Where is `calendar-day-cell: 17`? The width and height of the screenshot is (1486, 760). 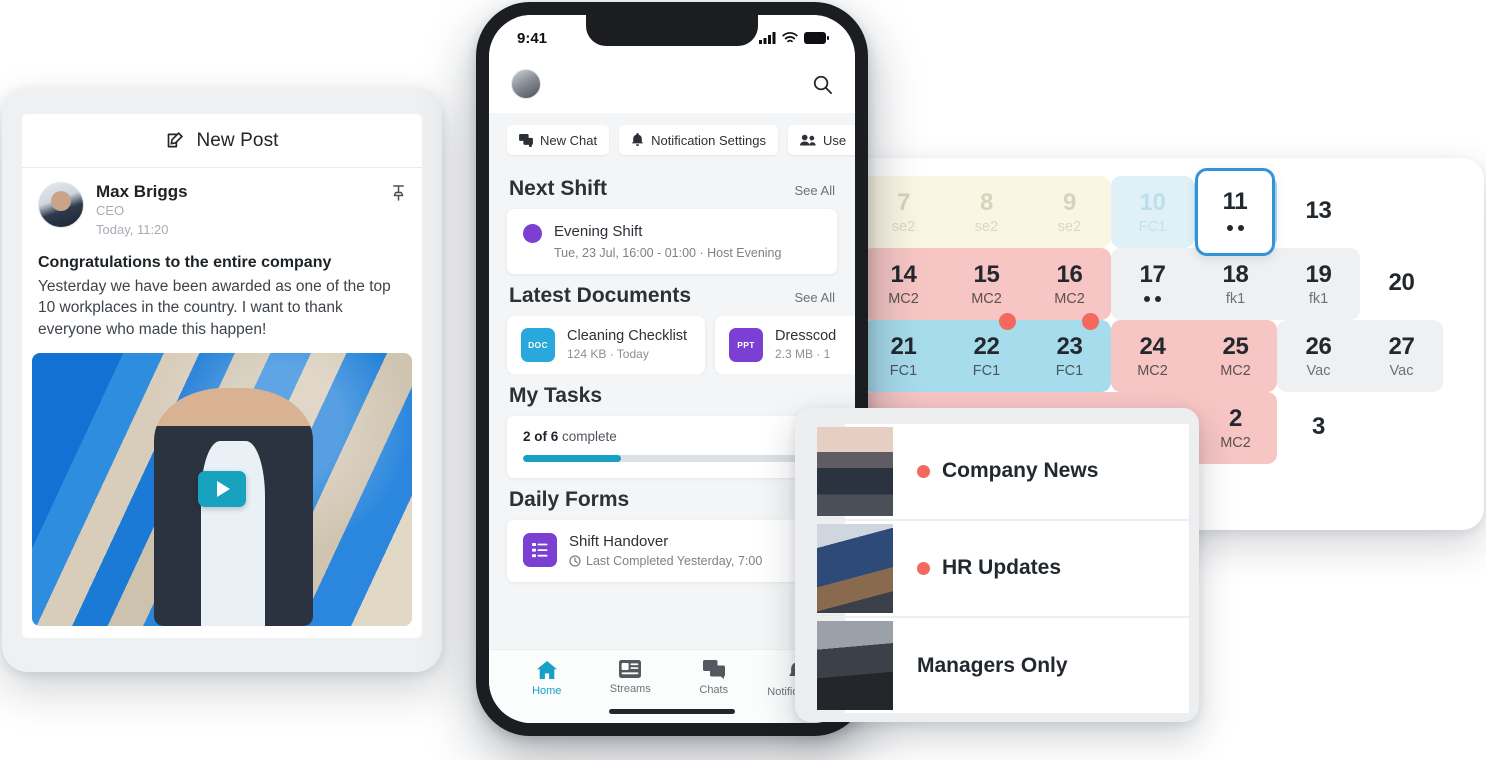
calendar-day-cell: 17 is located at coordinates (1152, 284).